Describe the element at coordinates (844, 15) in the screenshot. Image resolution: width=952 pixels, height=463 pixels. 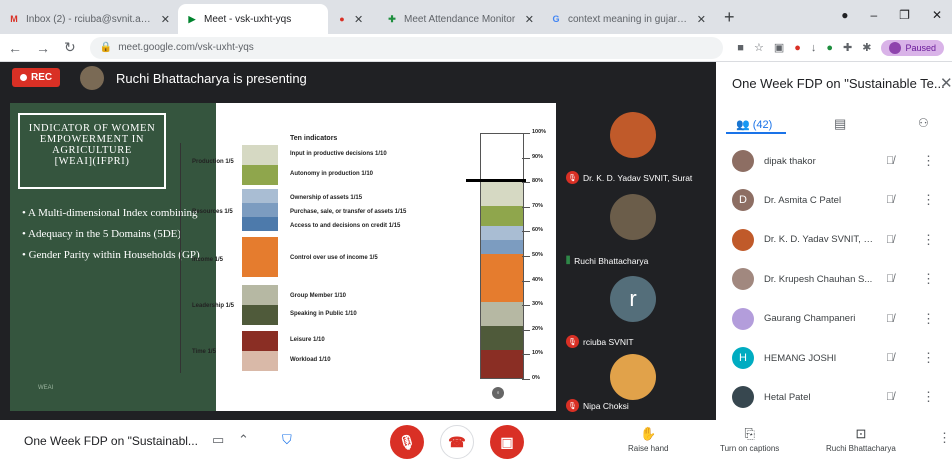
I see `tab-search-icon: ●` at that location.